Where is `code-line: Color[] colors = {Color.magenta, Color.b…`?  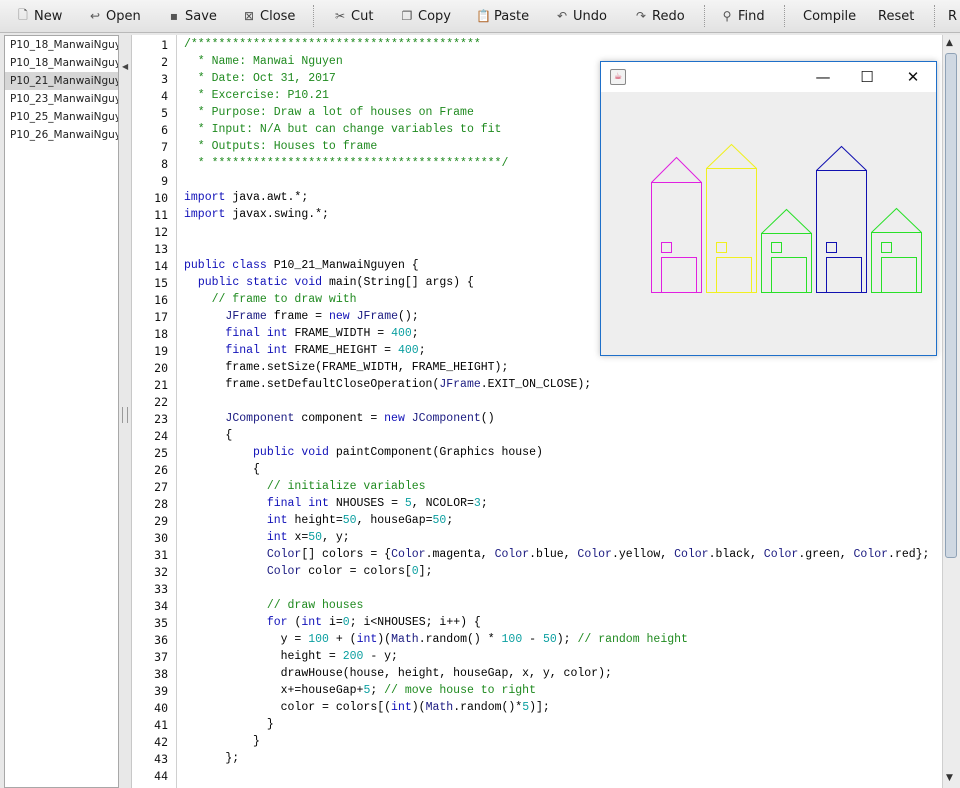
code-line: Color[] colors = {Color.magenta, Color.b… is located at coordinates (557, 554).